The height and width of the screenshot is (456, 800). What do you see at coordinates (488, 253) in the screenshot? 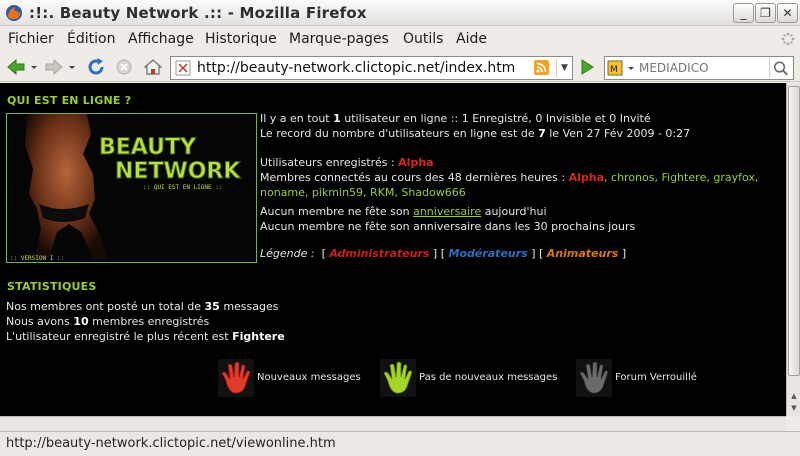
I see `legend-moderators: Modérateurs` at bounding box center [488, 253].